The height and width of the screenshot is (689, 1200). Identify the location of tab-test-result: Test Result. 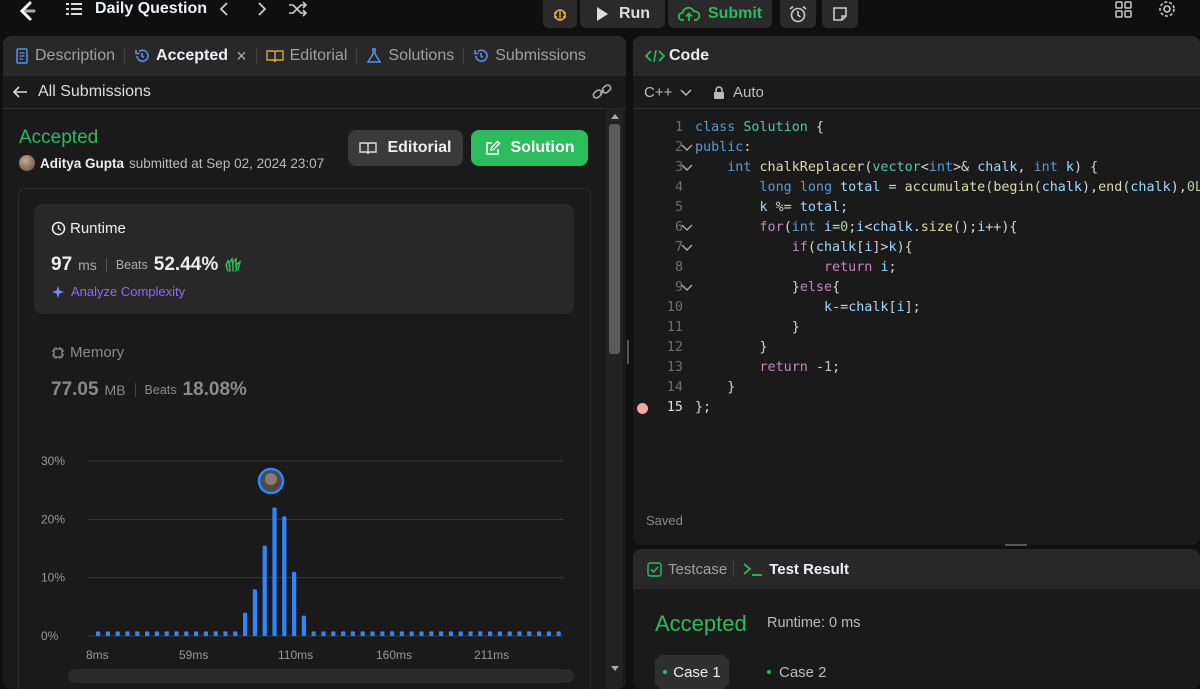
(796, 569).